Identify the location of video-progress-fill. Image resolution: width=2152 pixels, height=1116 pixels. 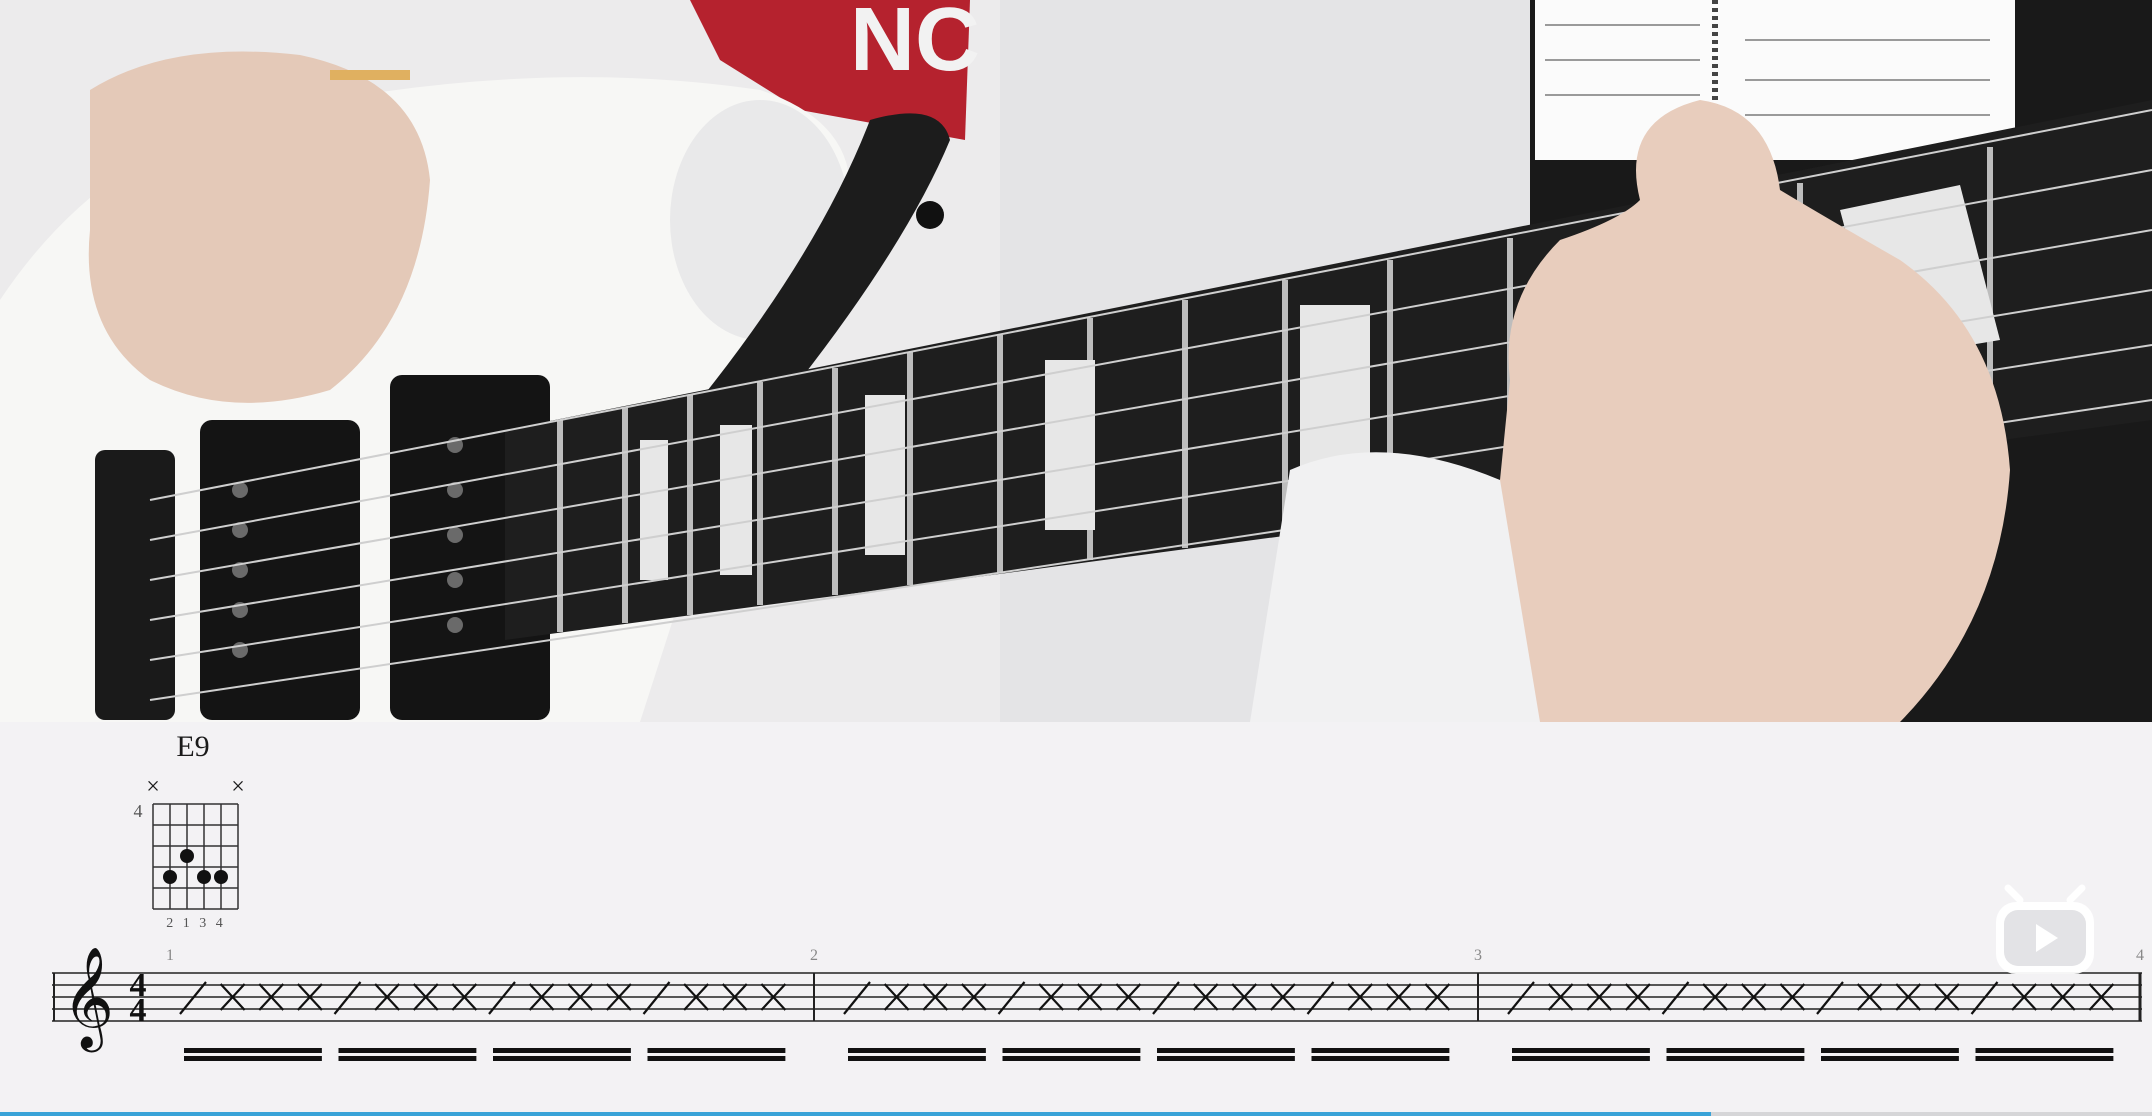
(855, 1114).